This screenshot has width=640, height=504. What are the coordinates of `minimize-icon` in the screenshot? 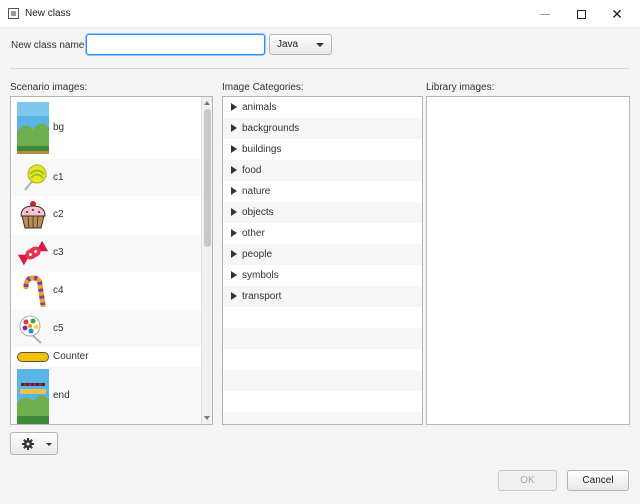 It's located at (545, 14).